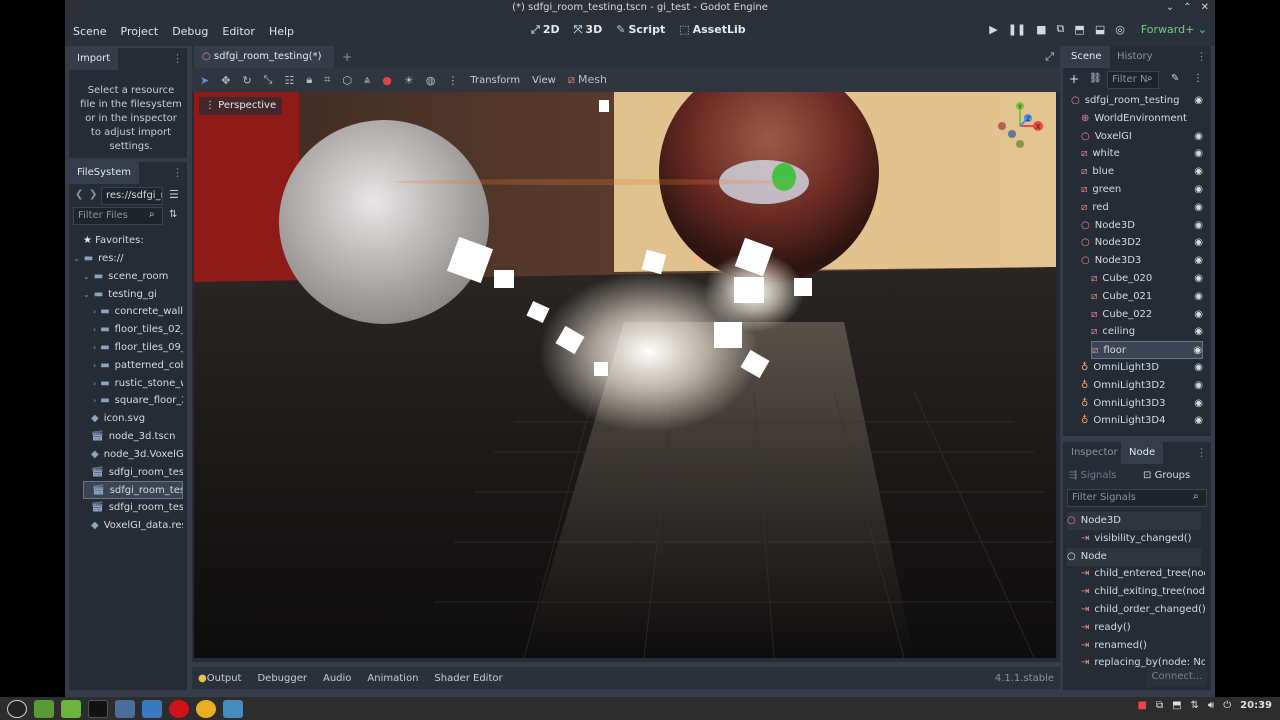 The image size is (1280, 720). Describe the element at coordinates (206, 708) in the screenshot. I see `chrome-icon` at that location.